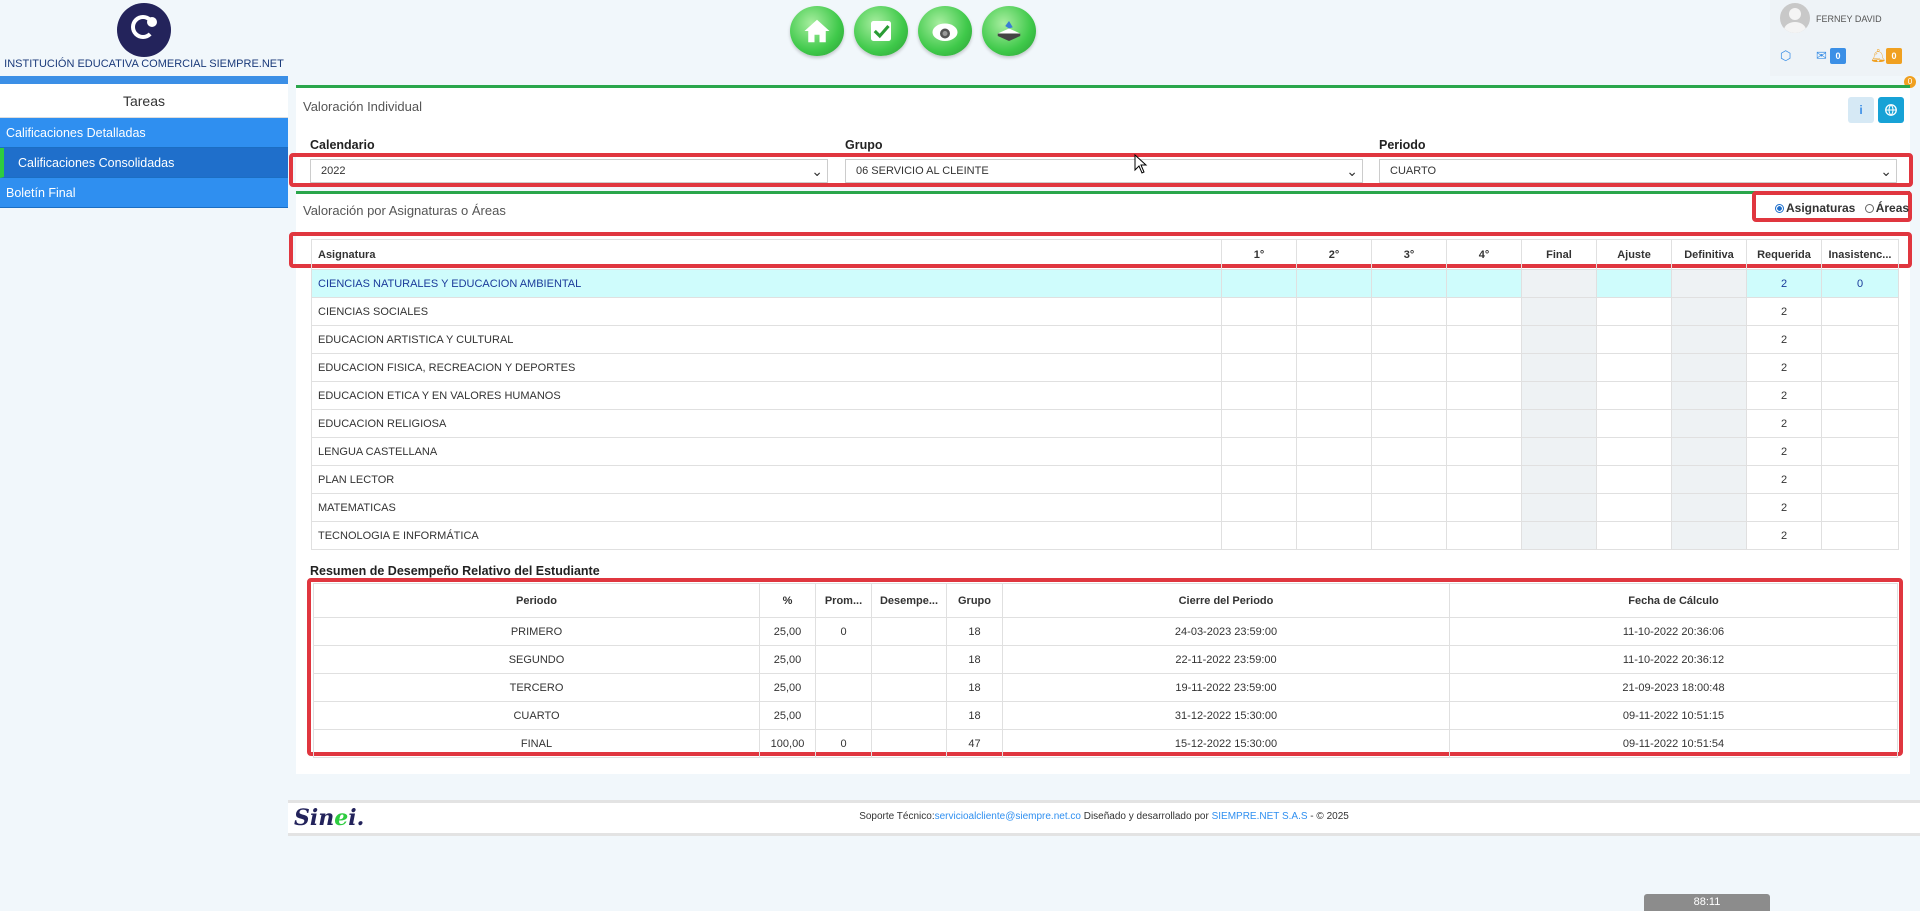 The width and height of the screenshot is (1920, 911). Describe the element at coordinates (1815, 208) in the screenshot. I see `radio-subjects: Asignaturas` at that location.